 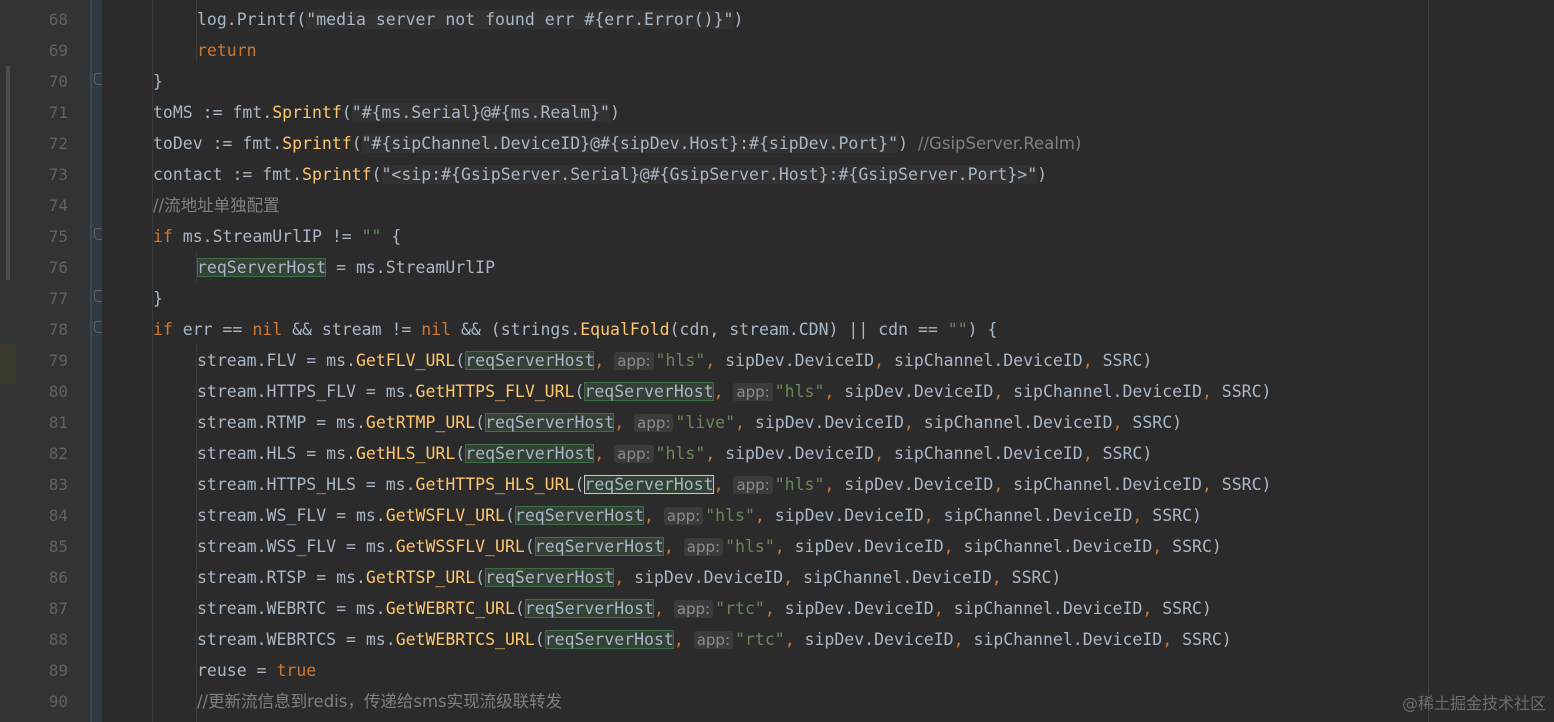 I want to click on code-line-90: //更新流信息到redis，传递给sms实现流级联转发, so click(x=380, y=701).